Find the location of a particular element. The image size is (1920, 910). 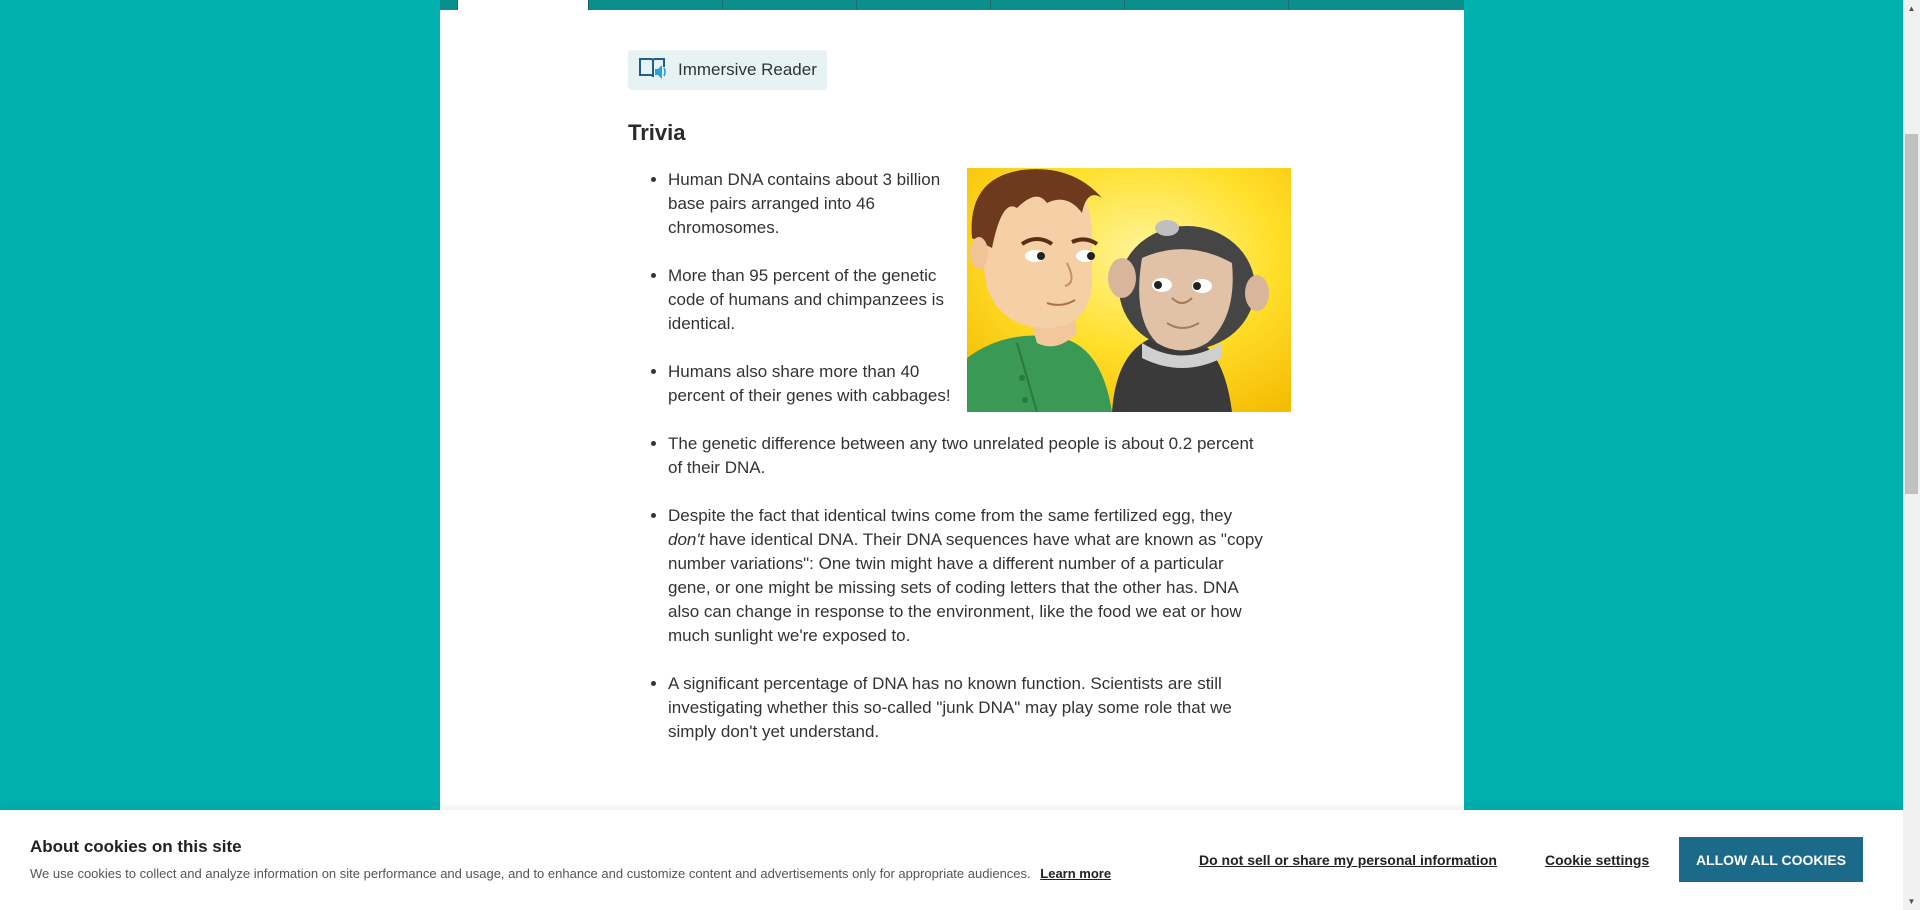

tab-active is located at coordinates (523, 5).